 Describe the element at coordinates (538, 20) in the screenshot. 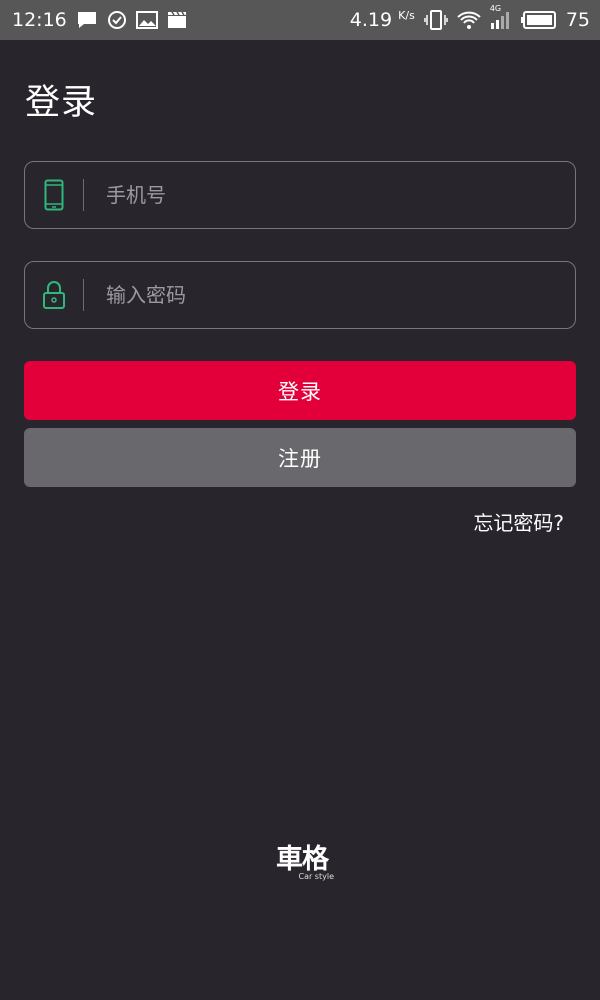

I see `battery-icon` at that location.